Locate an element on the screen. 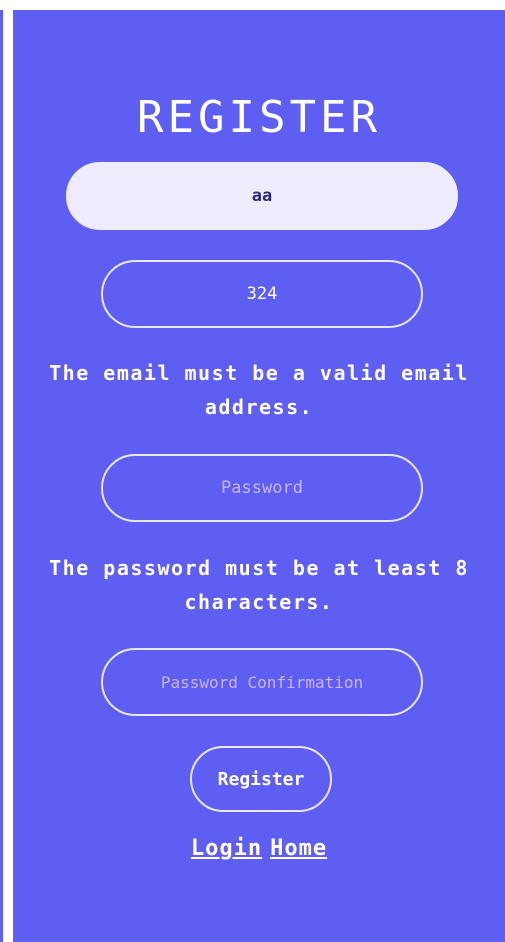 This screenshot has width=505, height=942. name-field is located at coordinates (262, 294).